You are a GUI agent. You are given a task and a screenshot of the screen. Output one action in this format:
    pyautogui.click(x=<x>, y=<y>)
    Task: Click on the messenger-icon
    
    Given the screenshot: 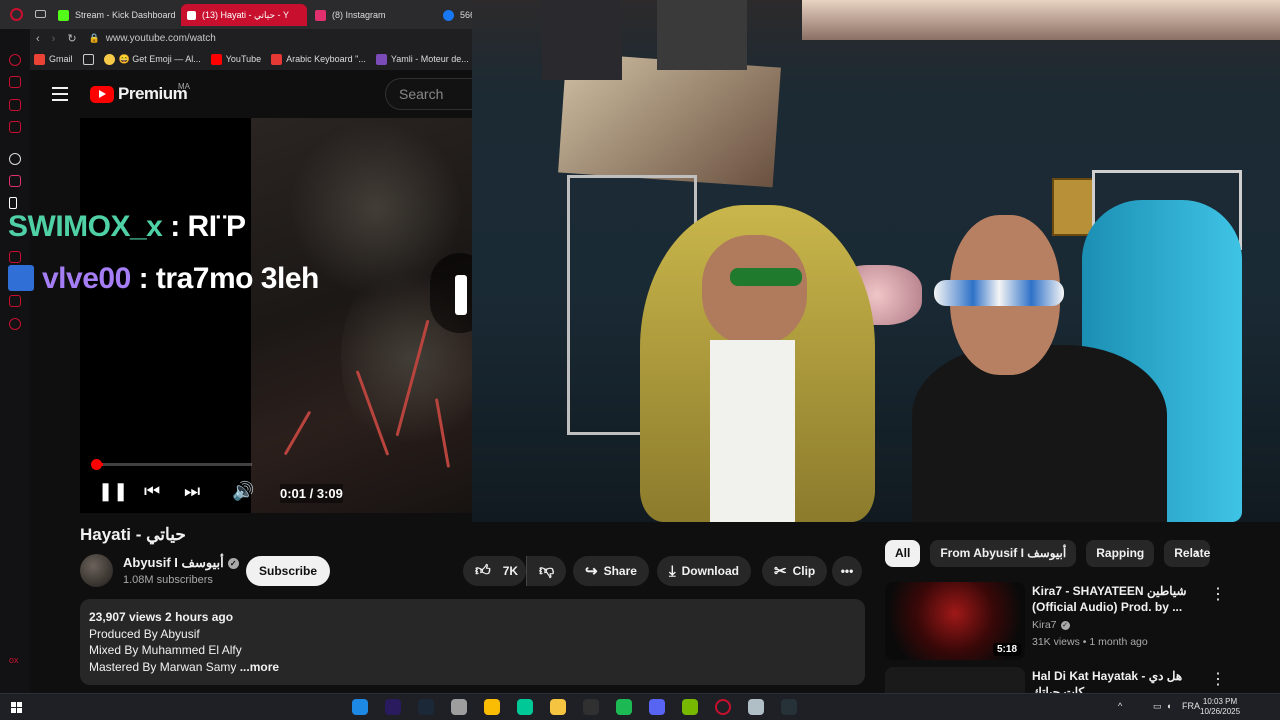 What is the action you would take?
    pyautogui.click(x=15, y=105)
    